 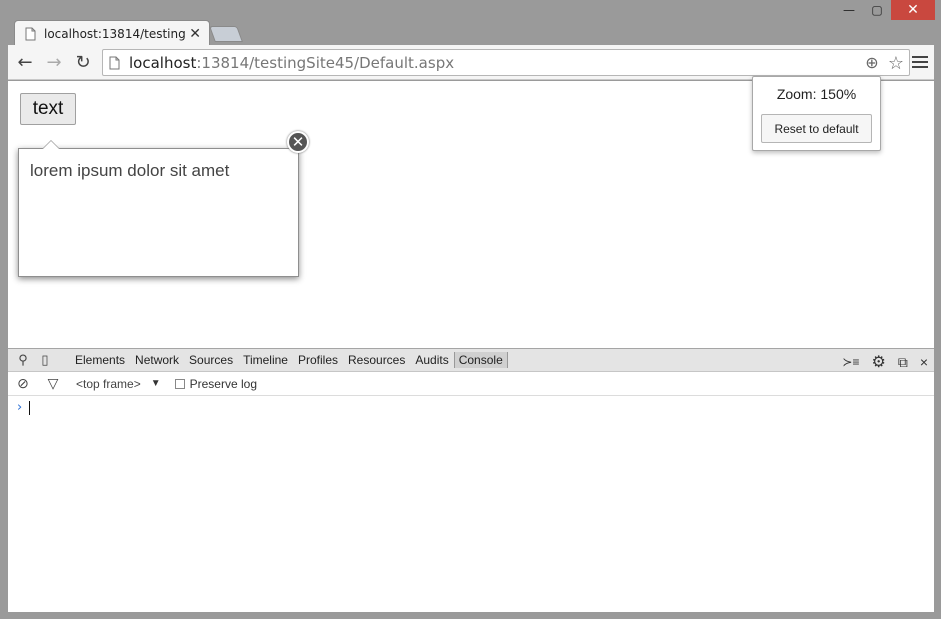 What do you see at coordinates (48, 109) in the screenshot?
I see `text-button: text` at bounding box center [48, 109].